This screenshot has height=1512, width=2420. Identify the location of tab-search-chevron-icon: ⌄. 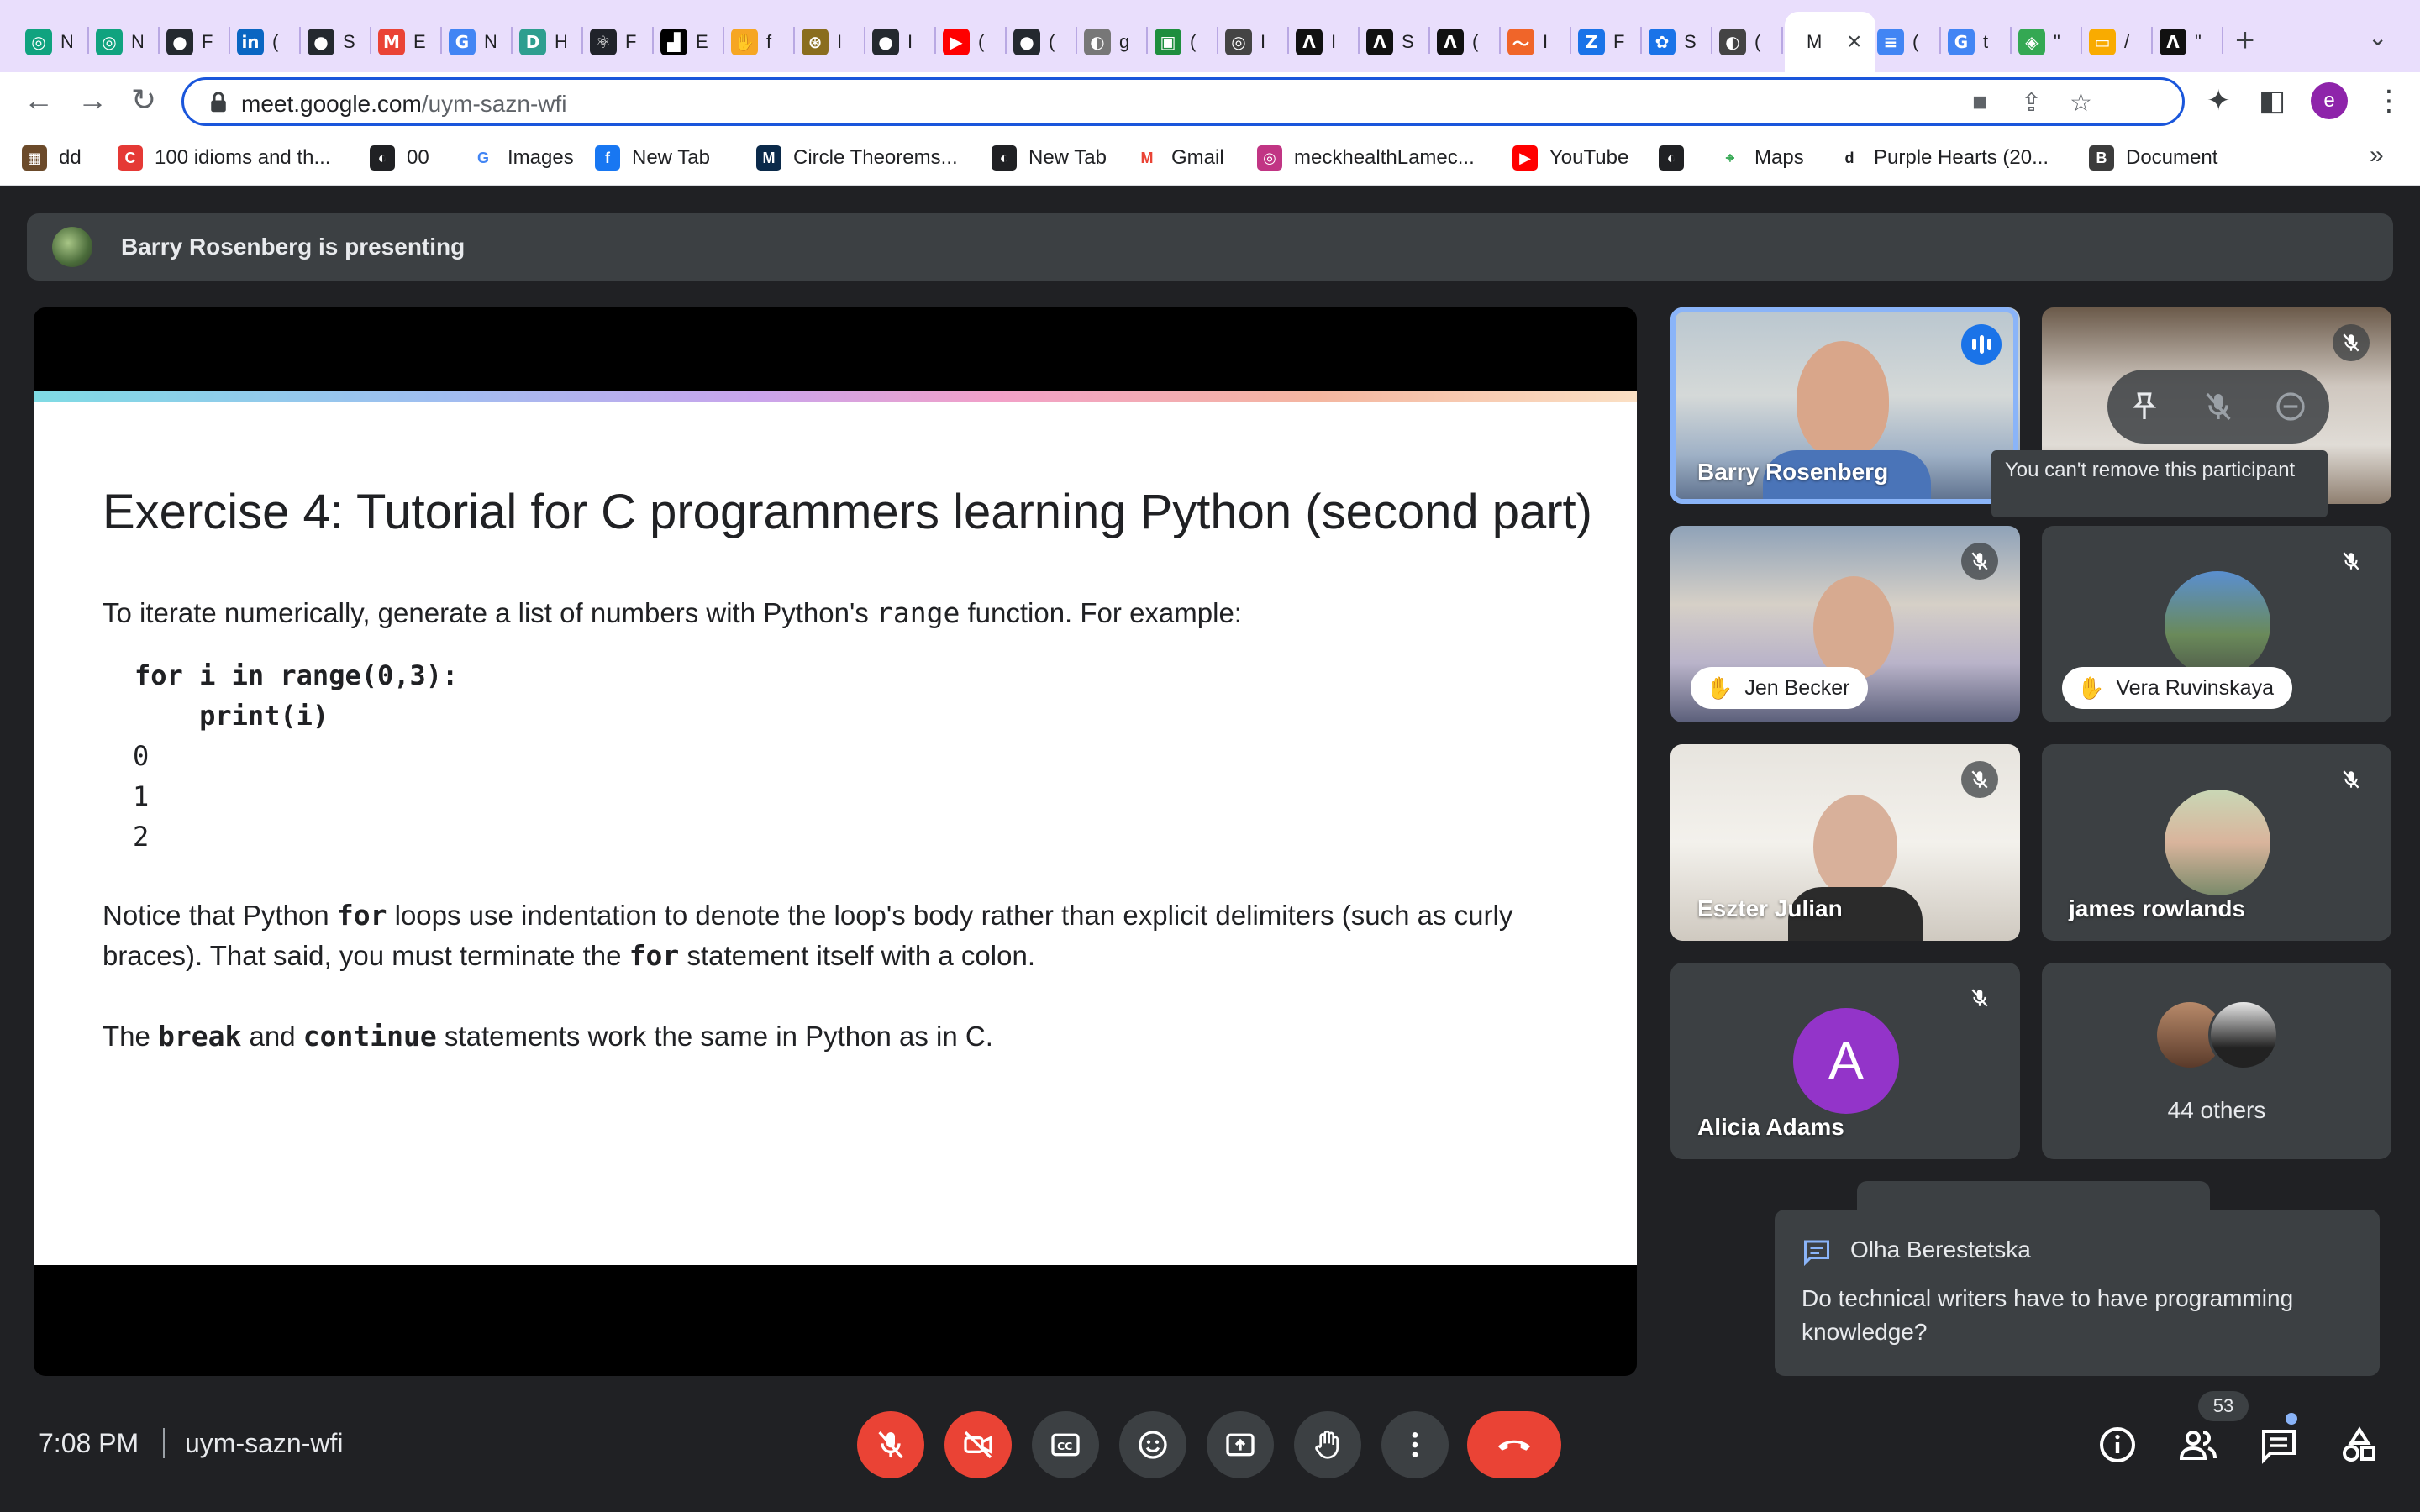
(2377, 37).